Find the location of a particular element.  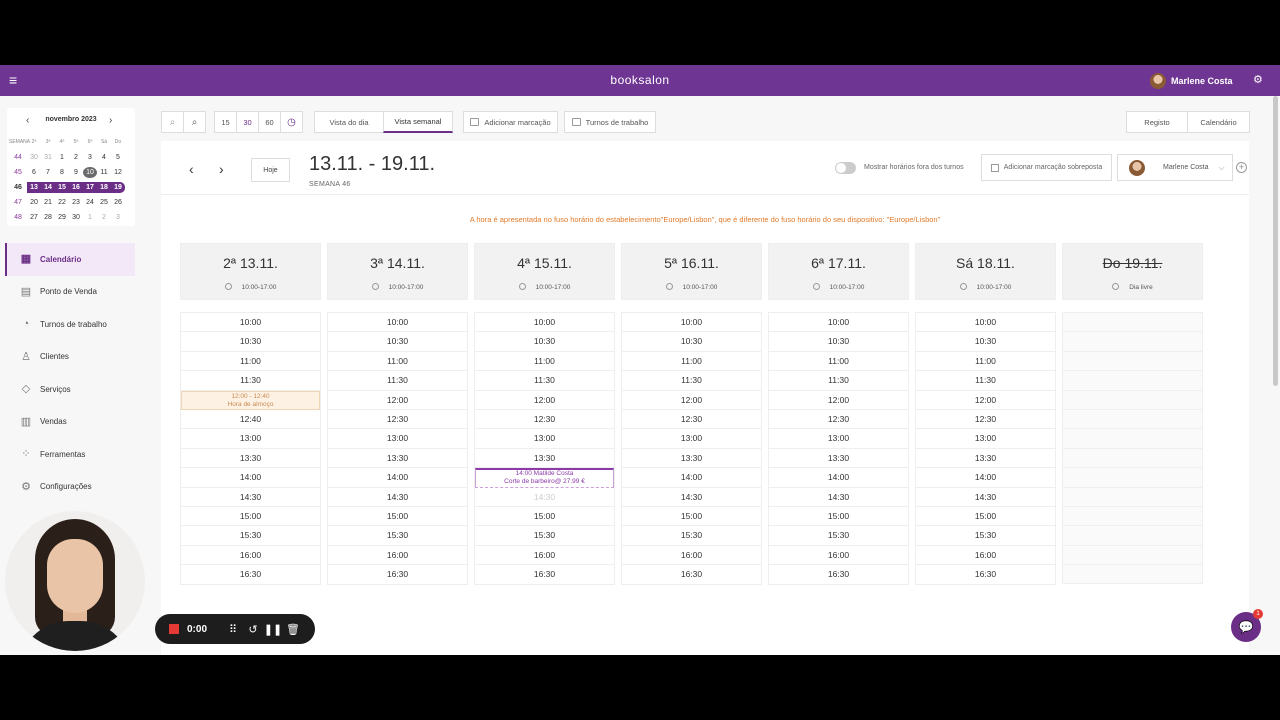

registo-tab: Registo is located at coordinates (1157, 122).